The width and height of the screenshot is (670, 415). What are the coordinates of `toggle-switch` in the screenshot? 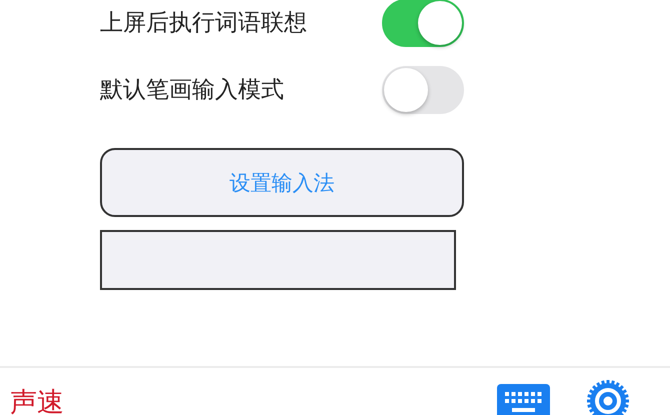 It's located at (423, 23).